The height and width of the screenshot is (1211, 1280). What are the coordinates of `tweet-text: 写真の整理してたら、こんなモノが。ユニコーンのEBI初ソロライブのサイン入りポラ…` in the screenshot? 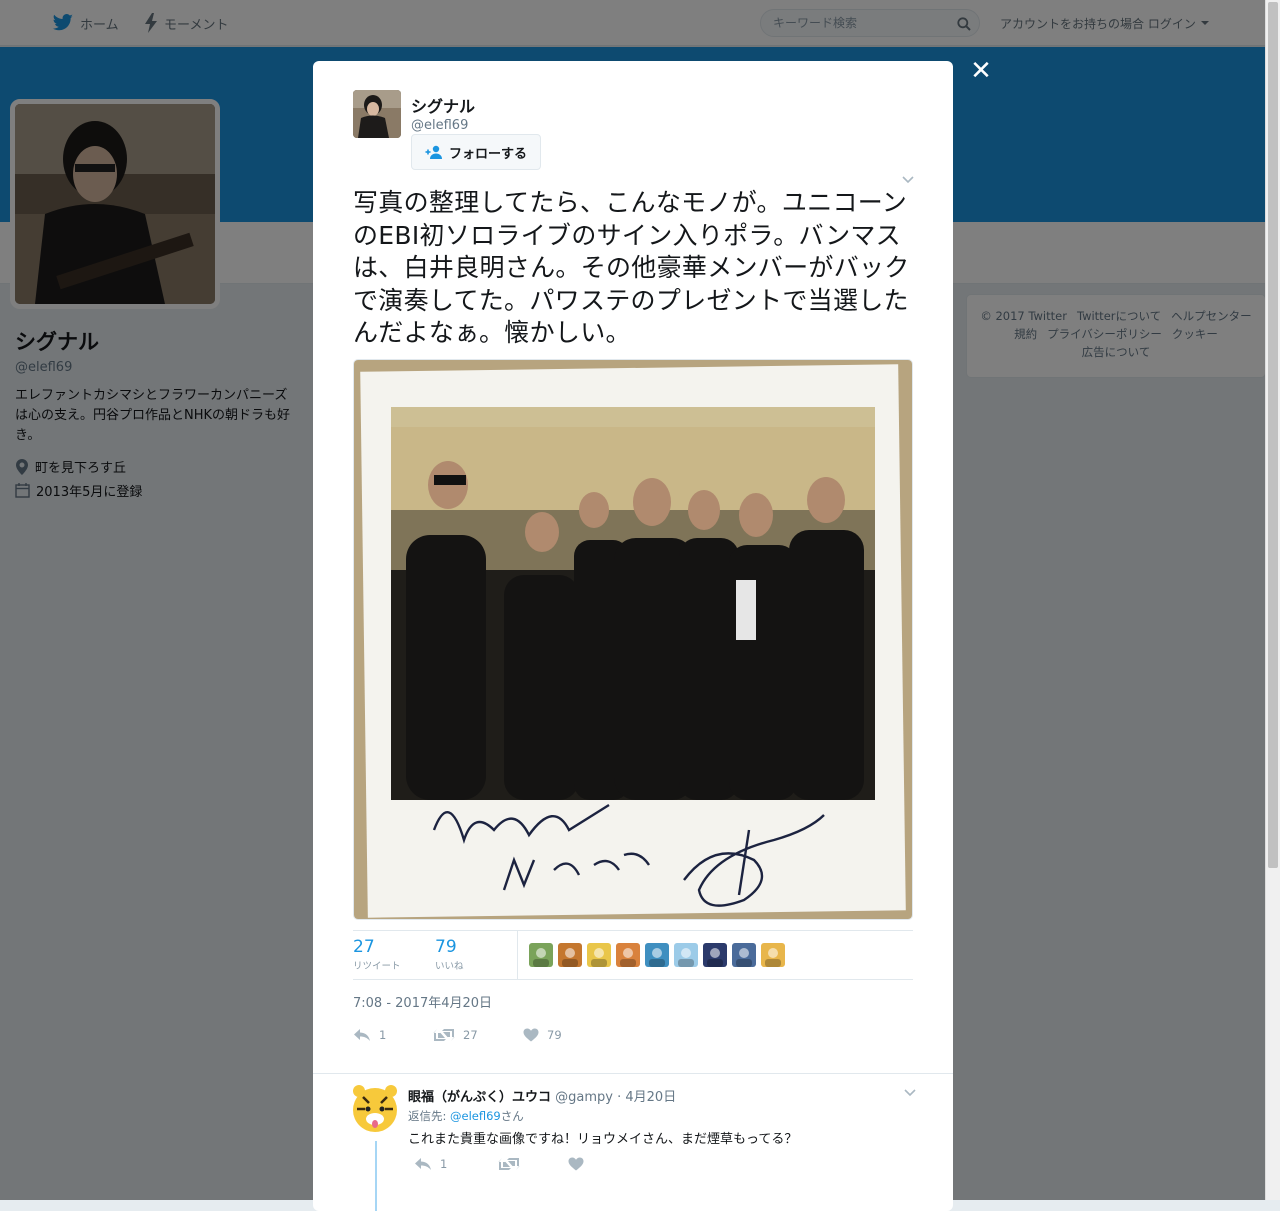 It's located at (631, 267).